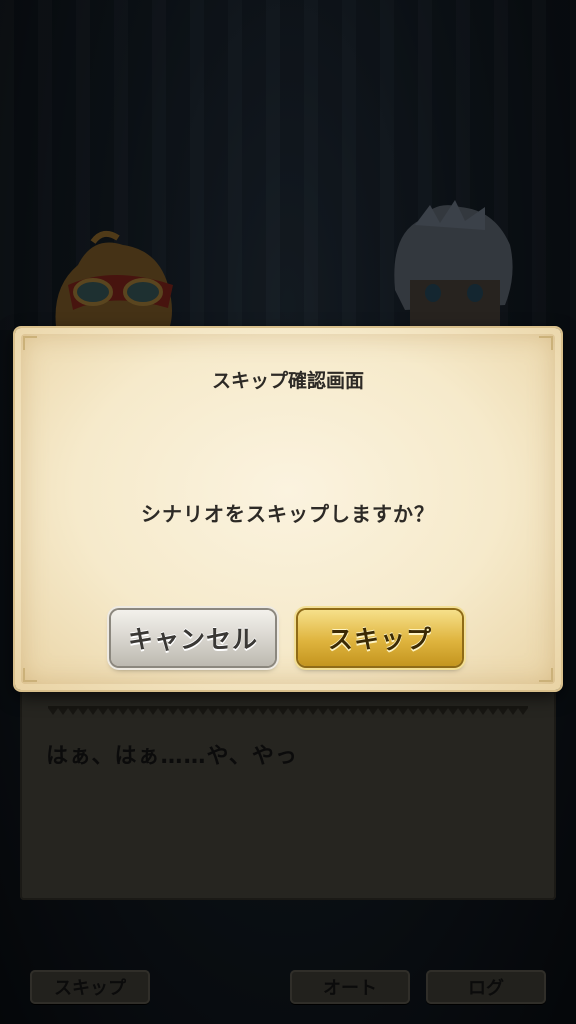 This screenshot has width=576, height=1024. What do you see at coordinates (193, 638) in the screenshot?
I see `cancel-button: キャンセル` at bounding box center [193, 638].